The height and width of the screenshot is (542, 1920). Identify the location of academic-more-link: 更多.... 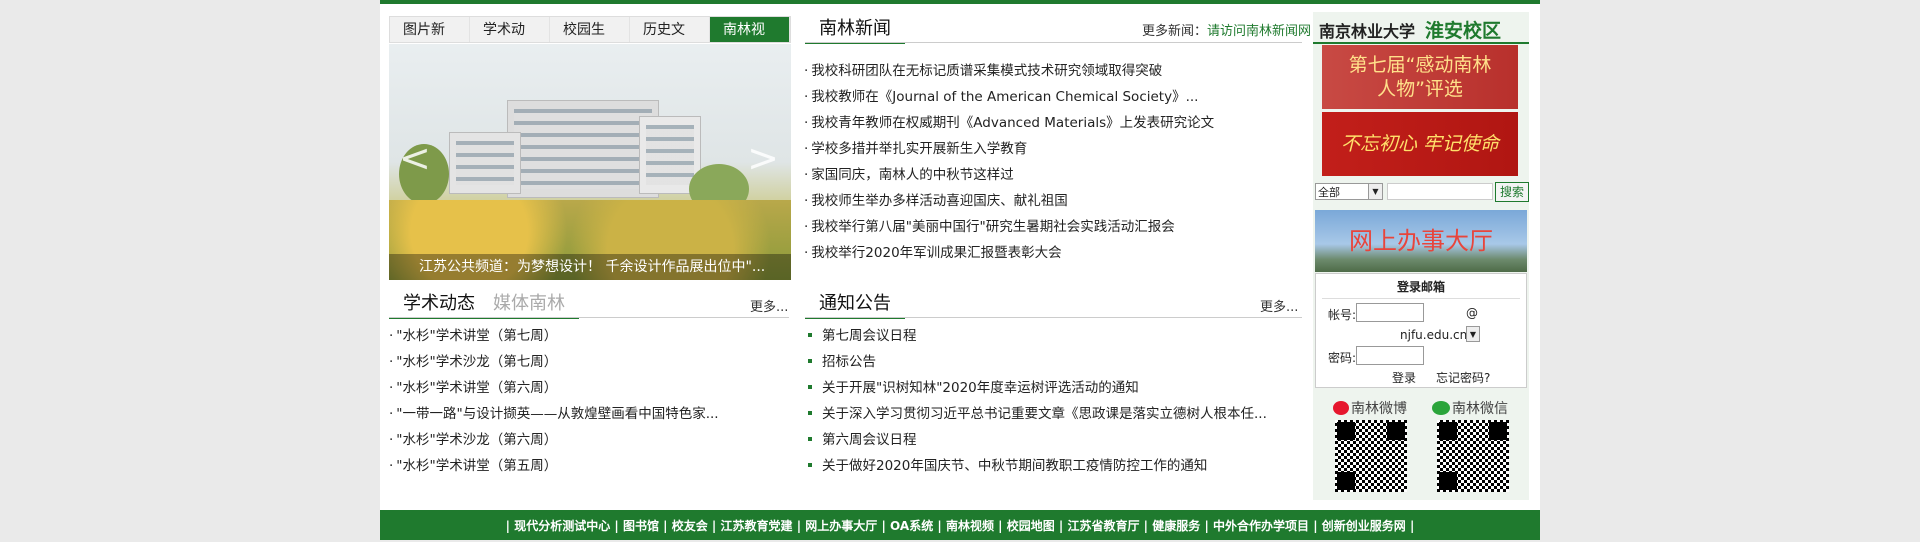
(769, 305).